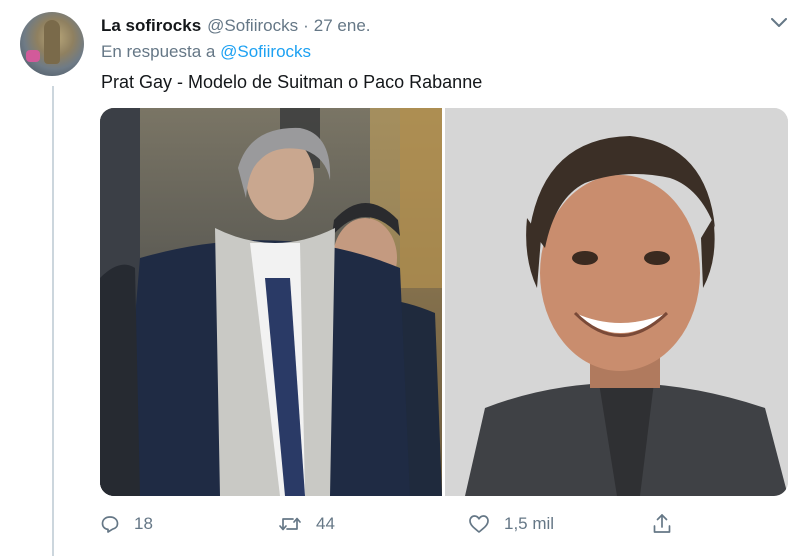  I want to click on tweet-header: La sofirocks @Sofiirocks · 27 ene., so click(236, 26).